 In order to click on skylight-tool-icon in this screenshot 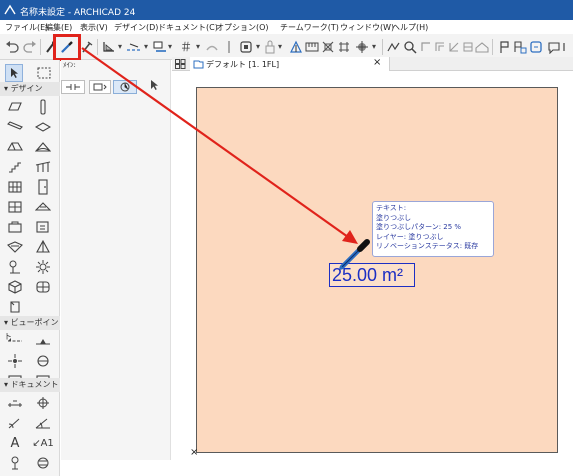, I will do `click(43, 207)`.